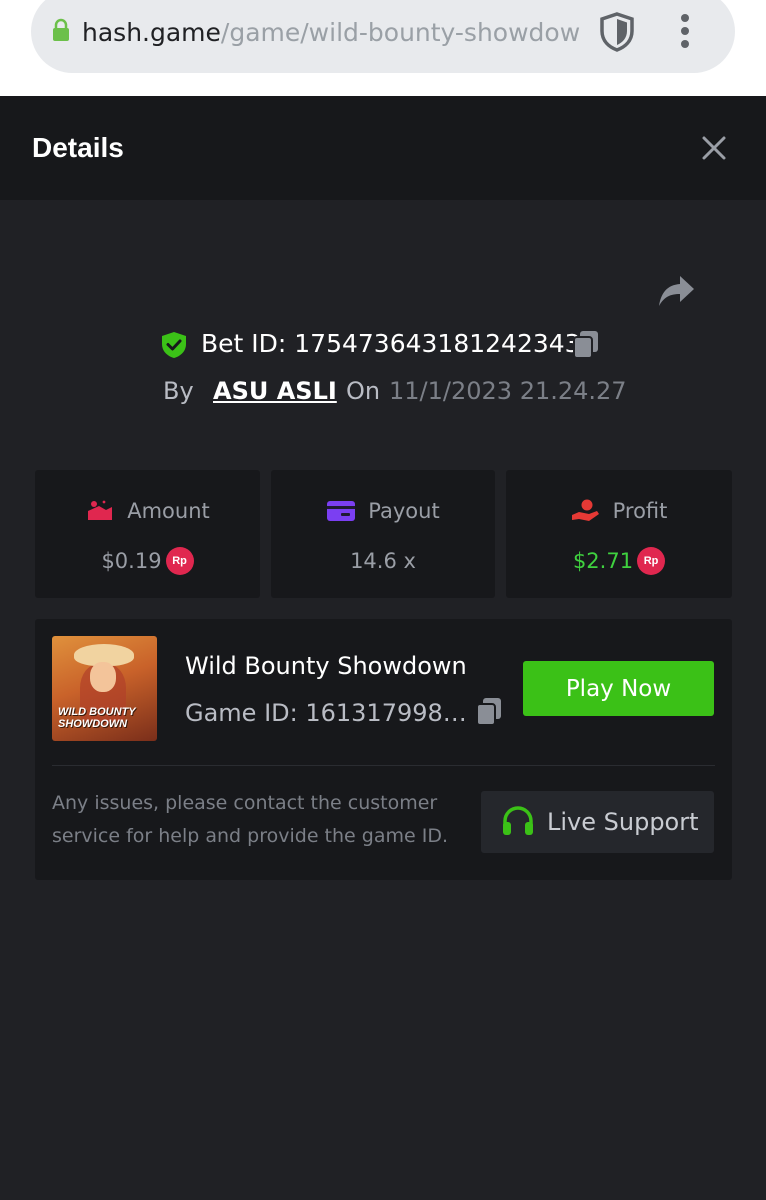 The width and height of the screenshot is (766, 1200). Describe the element at coordinates (617, 32) in the screenshot. I see `shield-icon` at that location.